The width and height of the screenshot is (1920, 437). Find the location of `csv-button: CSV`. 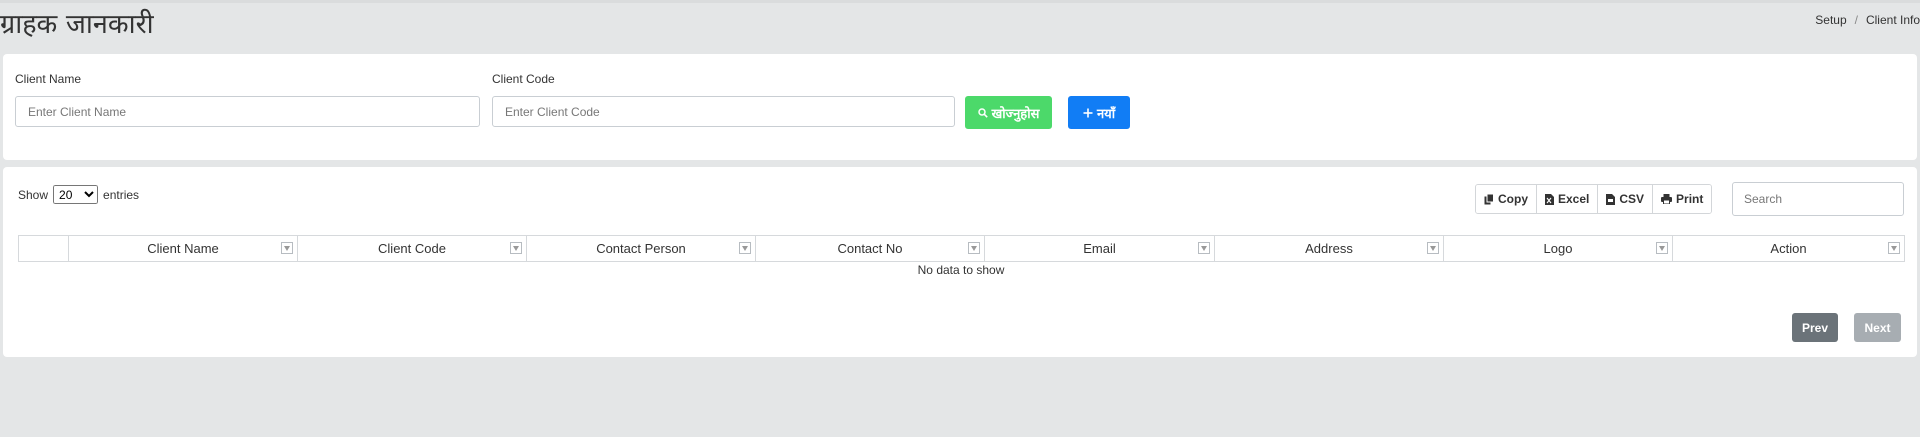

csv-button: CSV is located at coordinates (1626, 199).